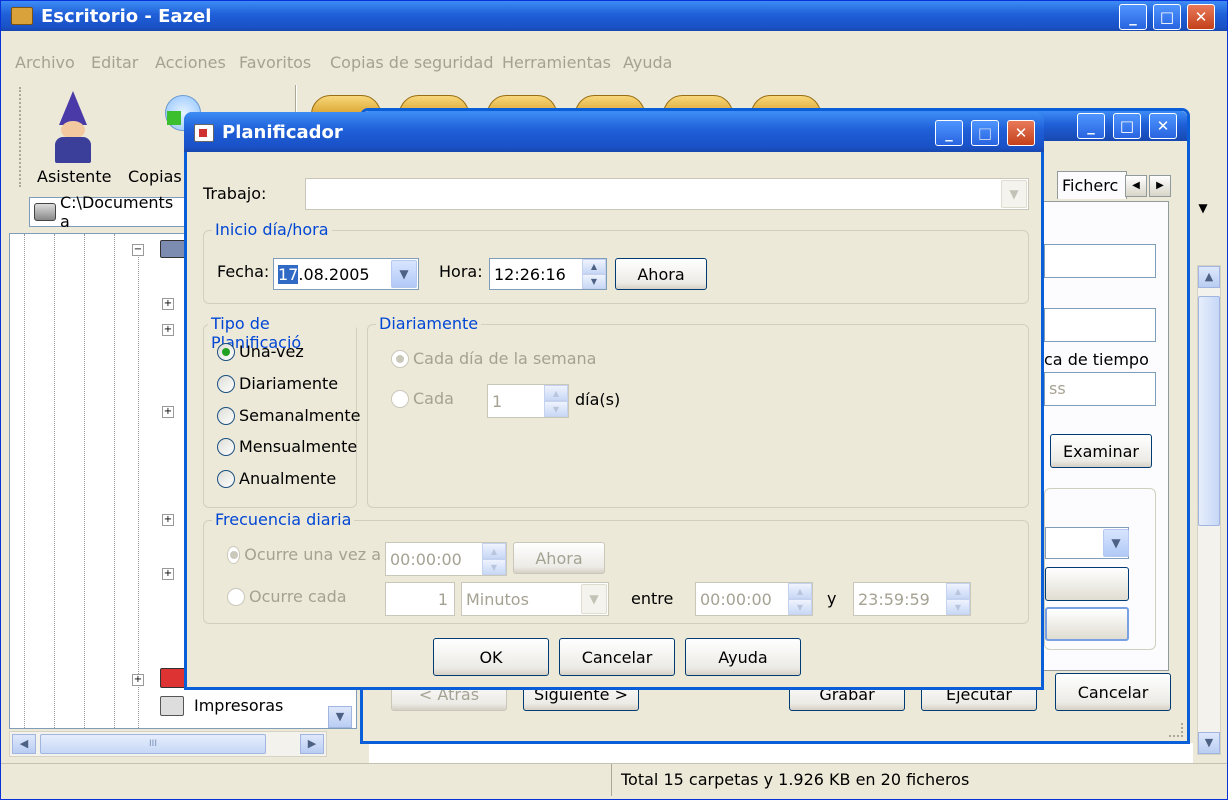 The height and width of the screenshot is (800, 1228). What do you see at coordinates (109, 212) in the screenshot?
I see `path-field: C:\Documents a` at bounding box center [109, 212].